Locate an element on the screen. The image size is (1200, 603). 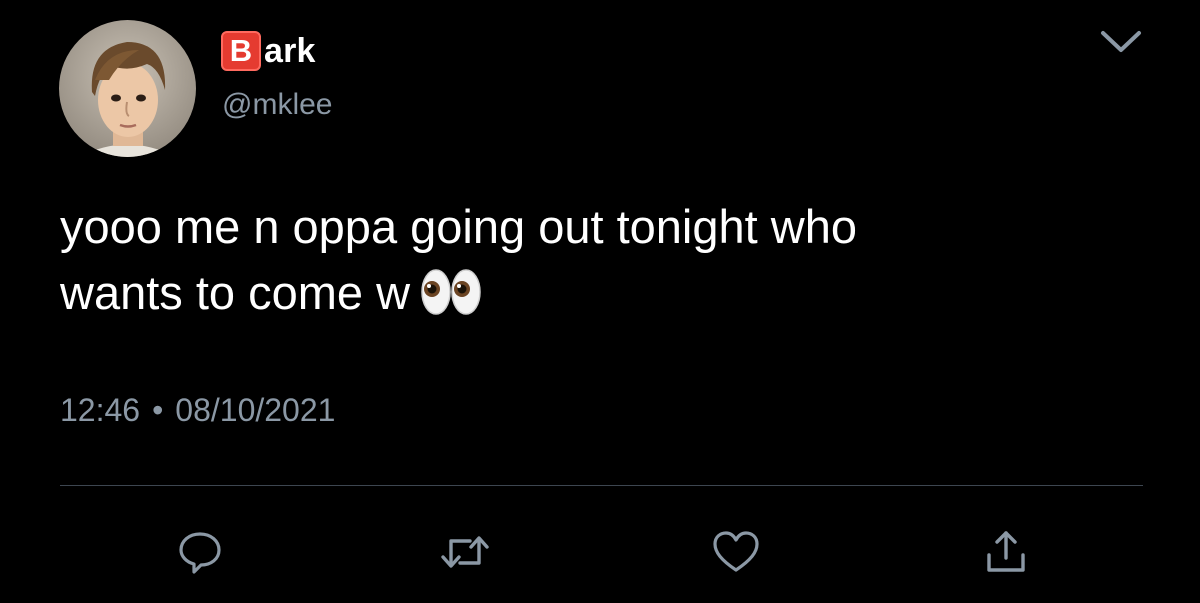
chevron-down-icon is located at coordinates (1121, 41).